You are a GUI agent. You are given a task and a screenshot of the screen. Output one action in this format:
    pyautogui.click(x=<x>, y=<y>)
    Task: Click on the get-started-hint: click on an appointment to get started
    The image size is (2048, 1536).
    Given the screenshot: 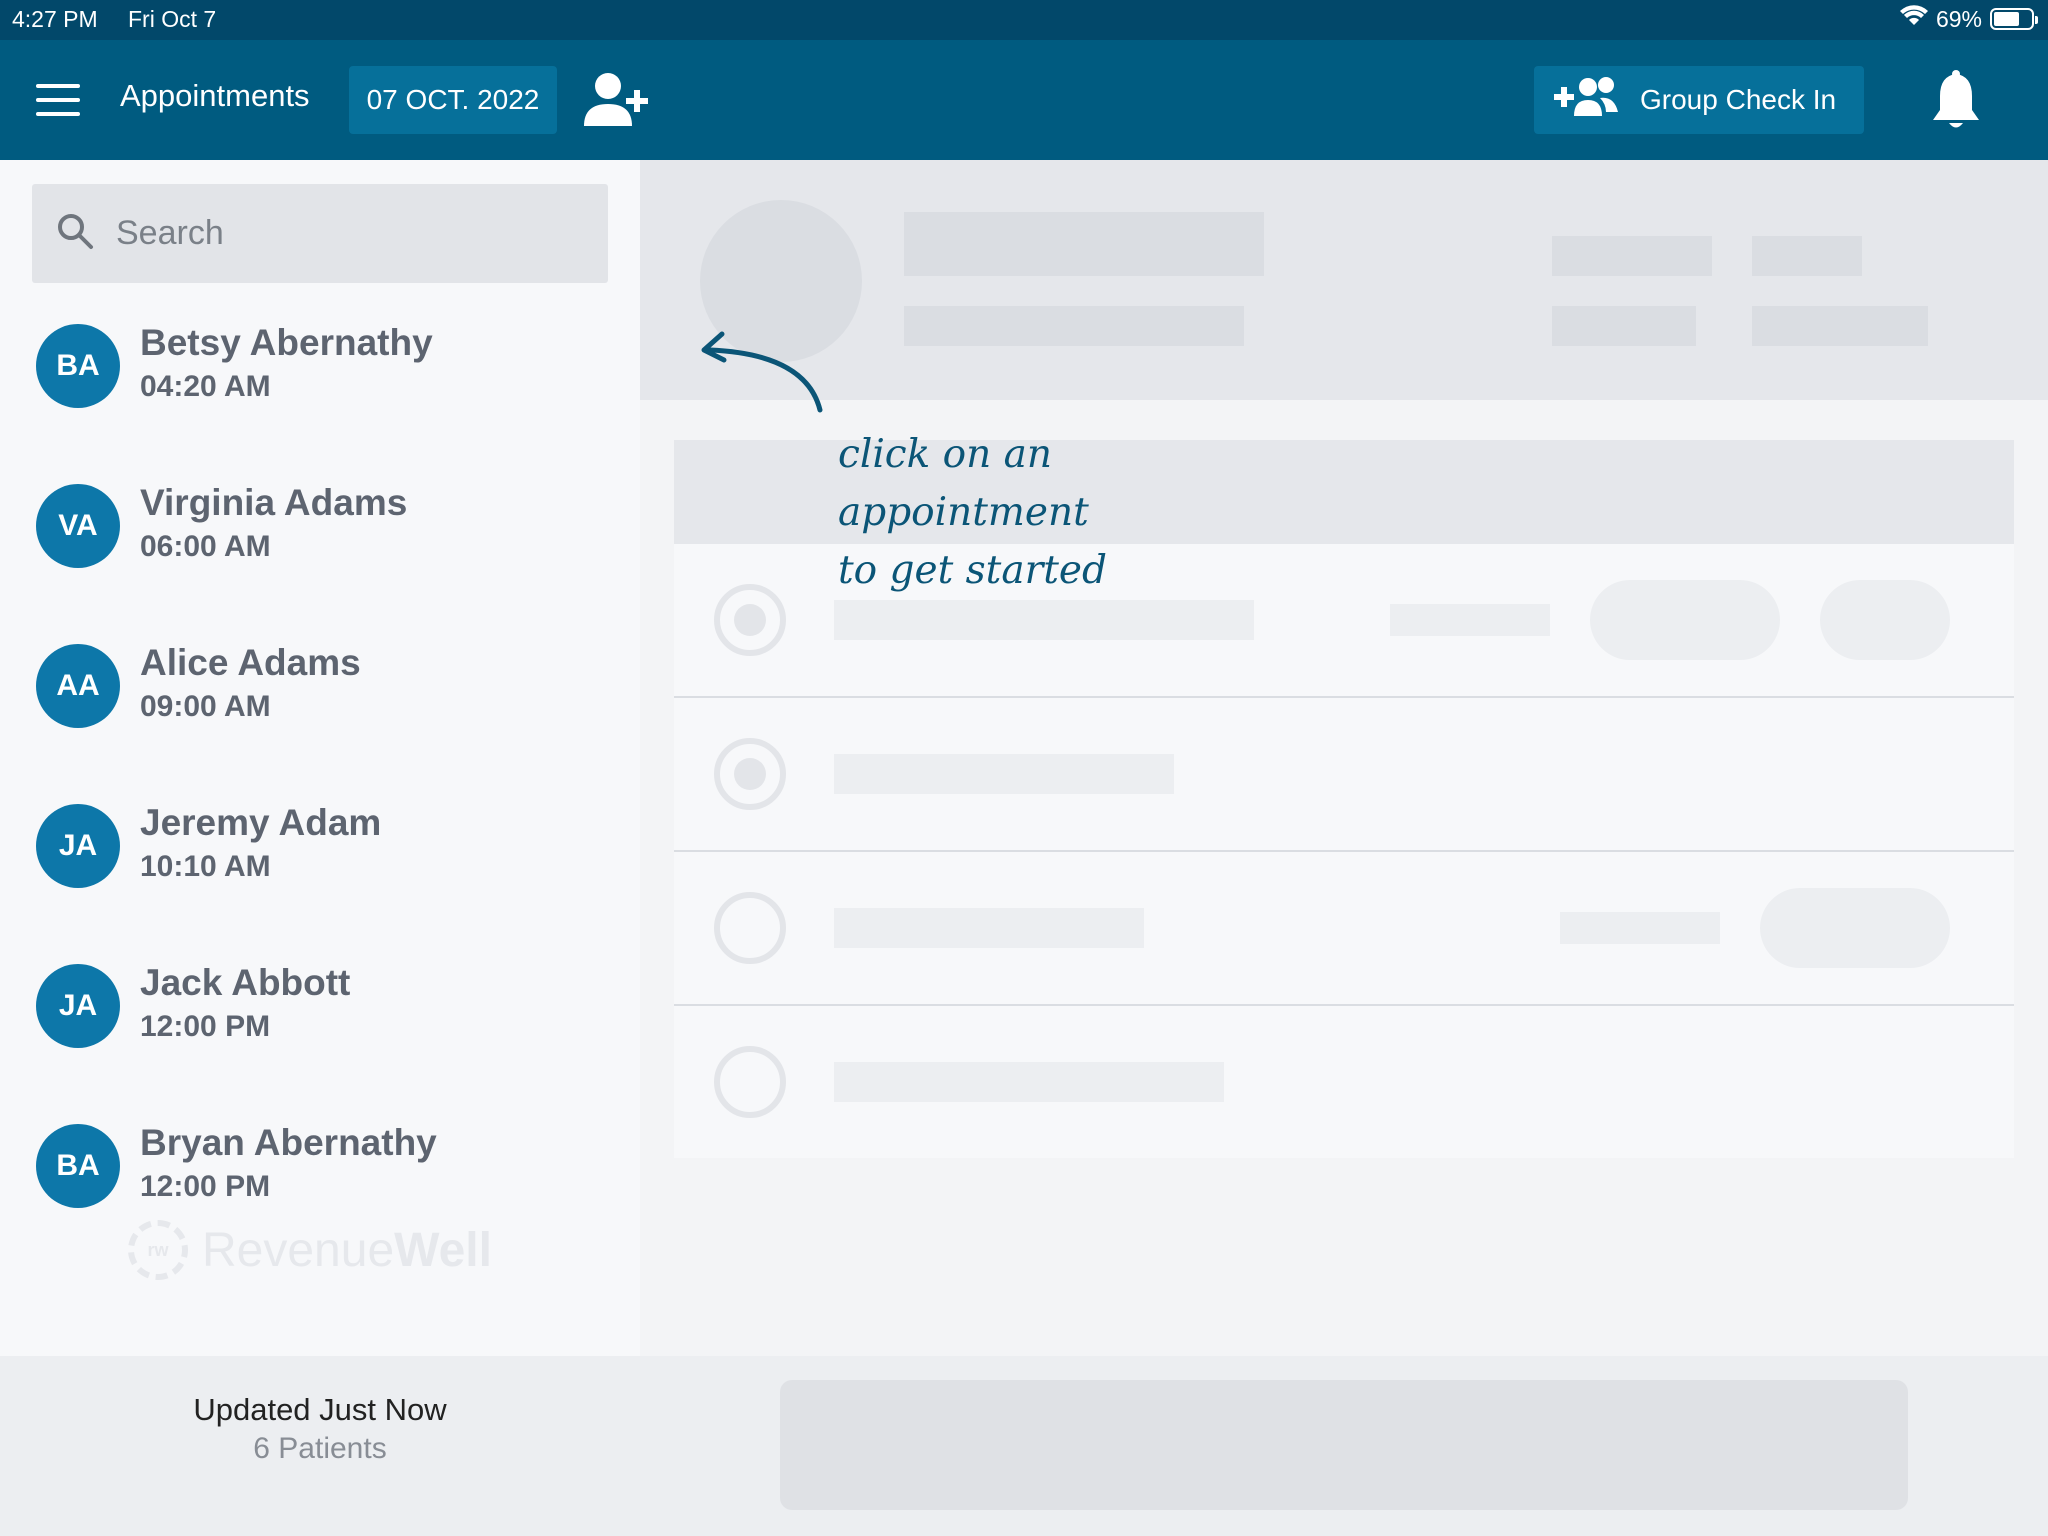 What is the action you would take?
    pyautogui.click(x=972, y=513)
    